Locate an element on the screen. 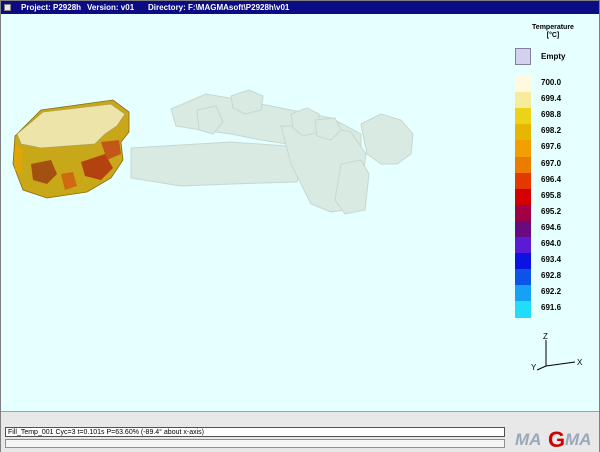  legend-label: 692.2 is located at coordinates (551, 292).